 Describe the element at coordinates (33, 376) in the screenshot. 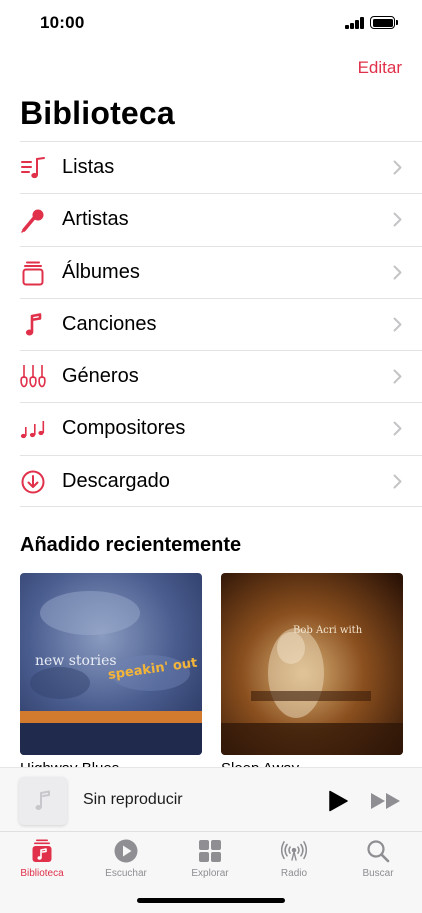

I see `guitars-icon` at that location.